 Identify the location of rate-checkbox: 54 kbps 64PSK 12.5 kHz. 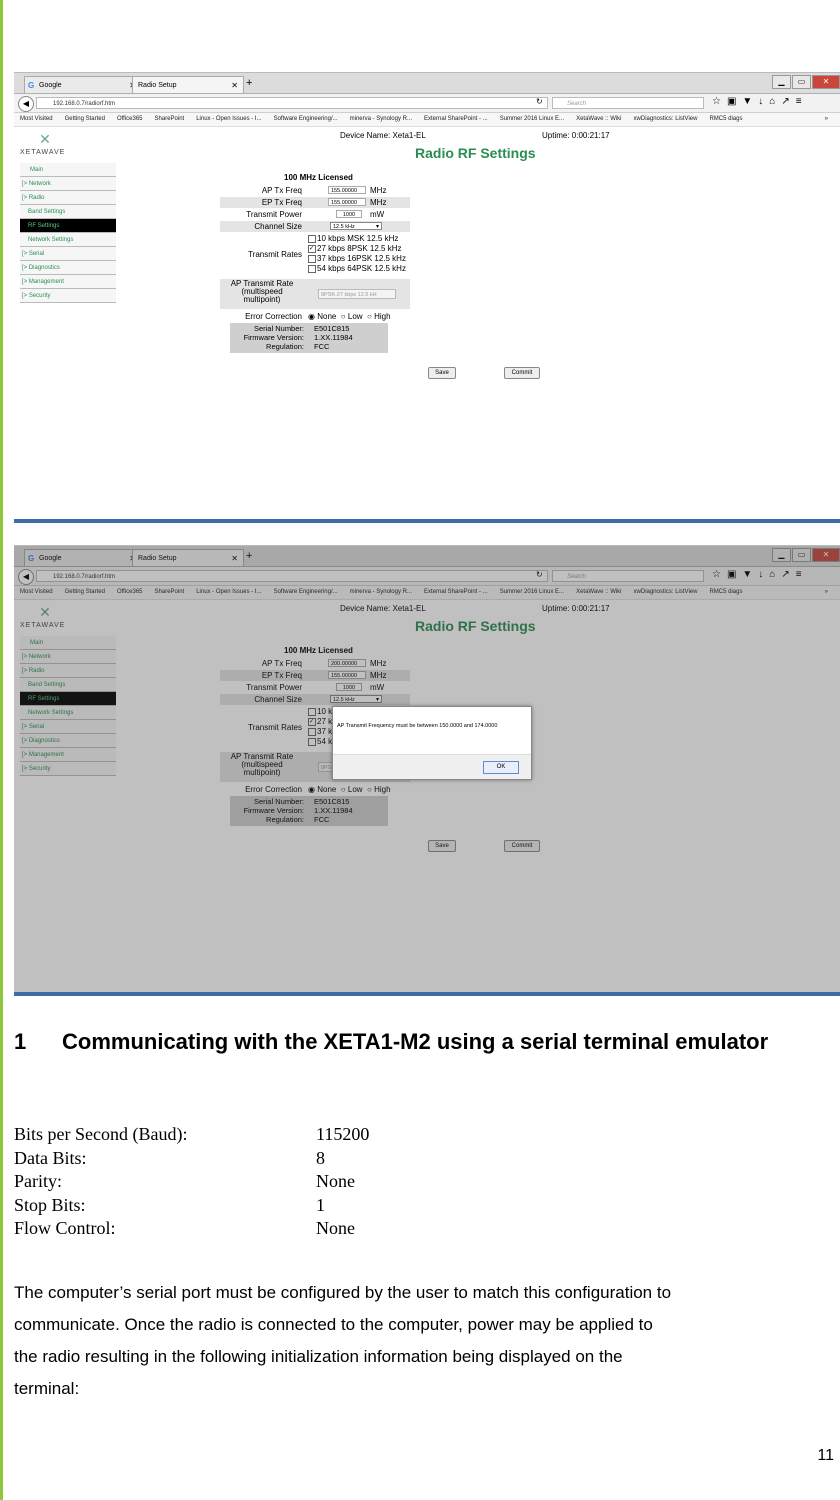
(357, 268).